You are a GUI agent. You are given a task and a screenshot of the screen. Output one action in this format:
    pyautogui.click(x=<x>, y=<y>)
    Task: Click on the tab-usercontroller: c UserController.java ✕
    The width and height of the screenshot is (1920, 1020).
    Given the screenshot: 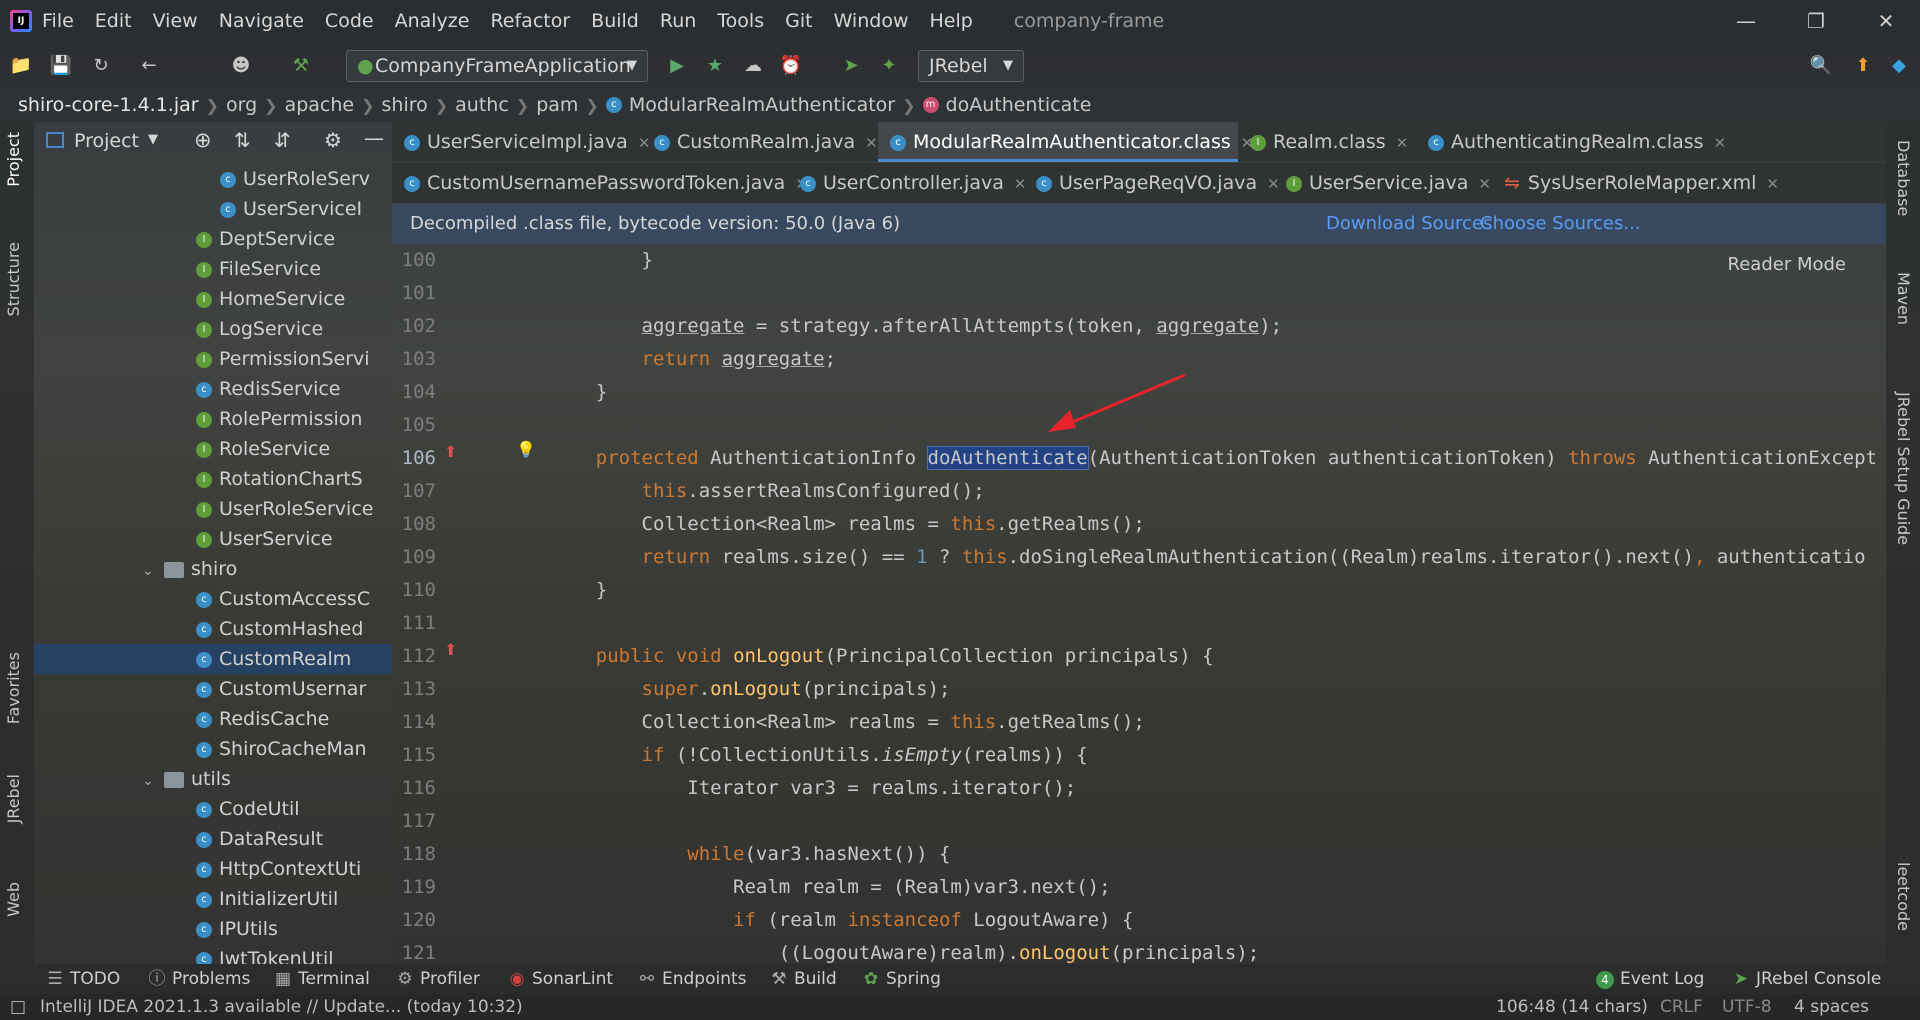 What is the action you would take?
    pyautogui.click(x=907, y=183)
    